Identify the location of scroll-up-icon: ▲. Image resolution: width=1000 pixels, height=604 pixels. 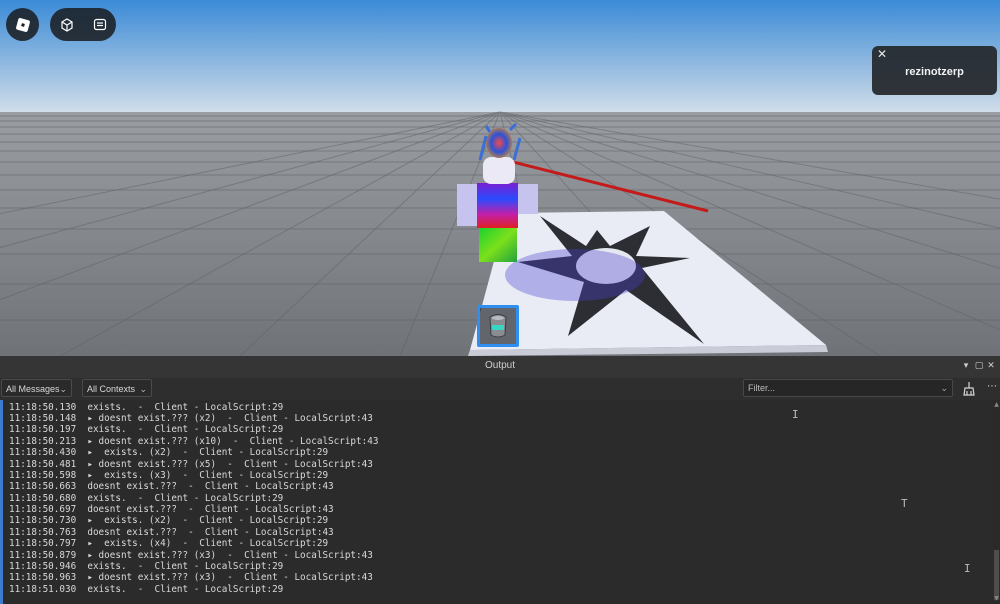
(996, 405).